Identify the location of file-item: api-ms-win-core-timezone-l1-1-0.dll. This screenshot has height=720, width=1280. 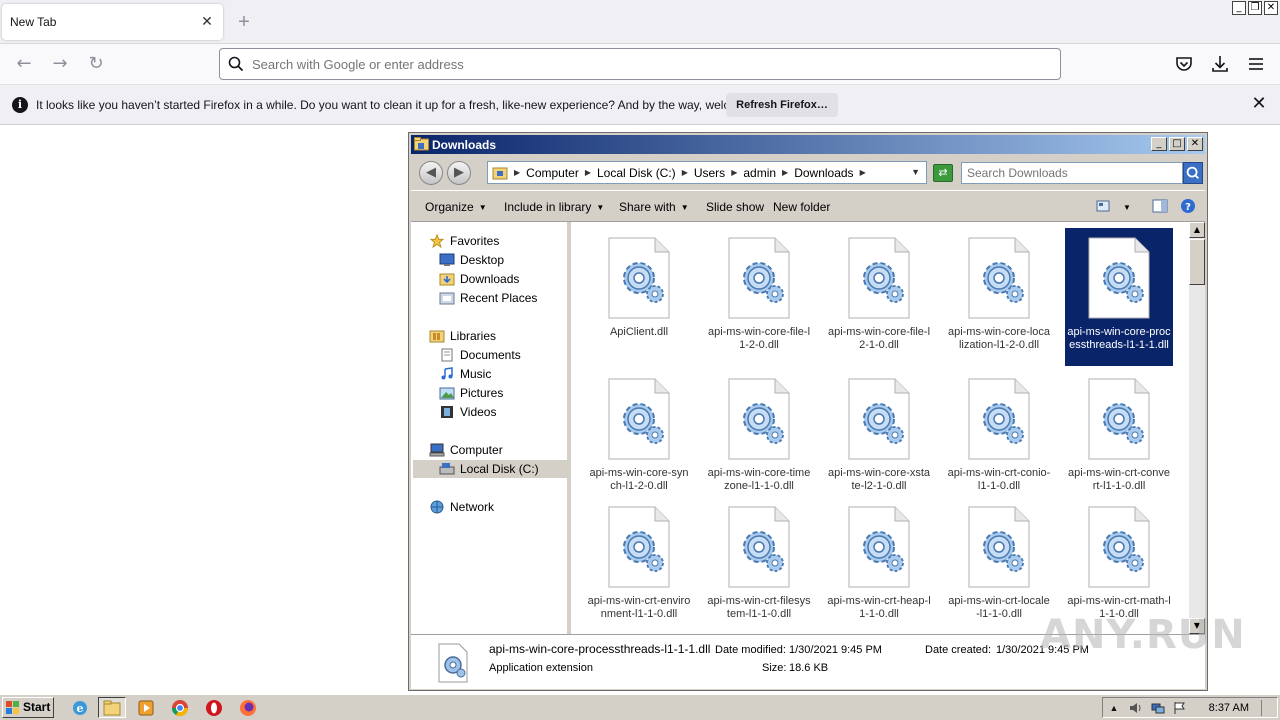
(759, 438).